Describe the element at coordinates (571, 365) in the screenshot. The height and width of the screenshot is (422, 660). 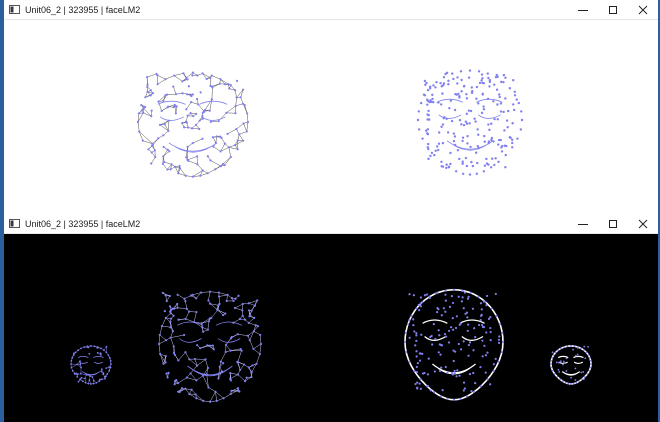
I see `face-mesh-small-right` at that location.